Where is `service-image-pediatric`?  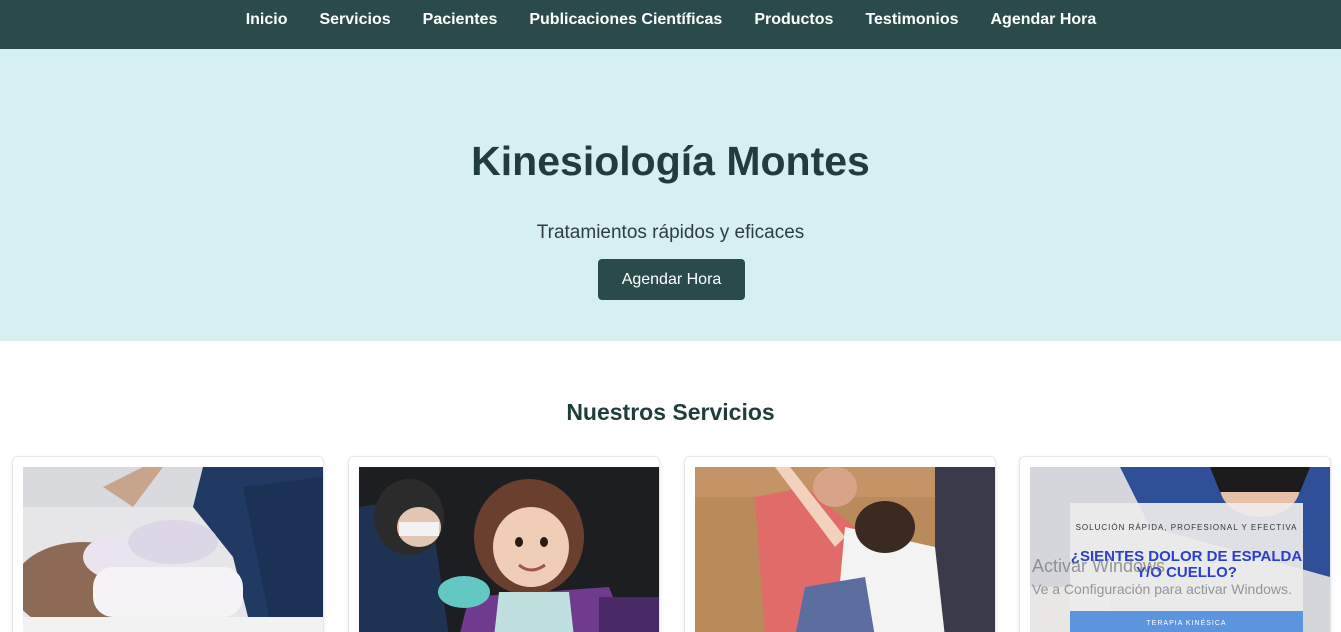 service-image-pediatric is located at coordinates (509, 549).